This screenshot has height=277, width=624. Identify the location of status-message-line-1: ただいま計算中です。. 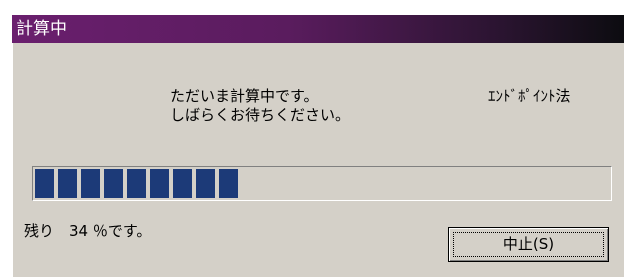
(244, 96).